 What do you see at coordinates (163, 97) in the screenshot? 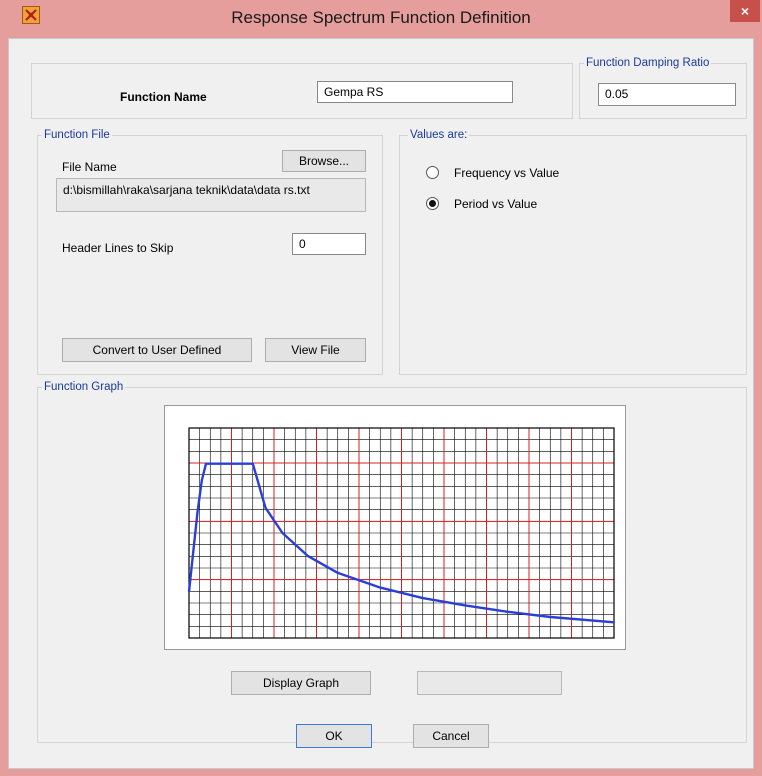
I see `function-name-label: Function Name` at bounding box center [163, 97].